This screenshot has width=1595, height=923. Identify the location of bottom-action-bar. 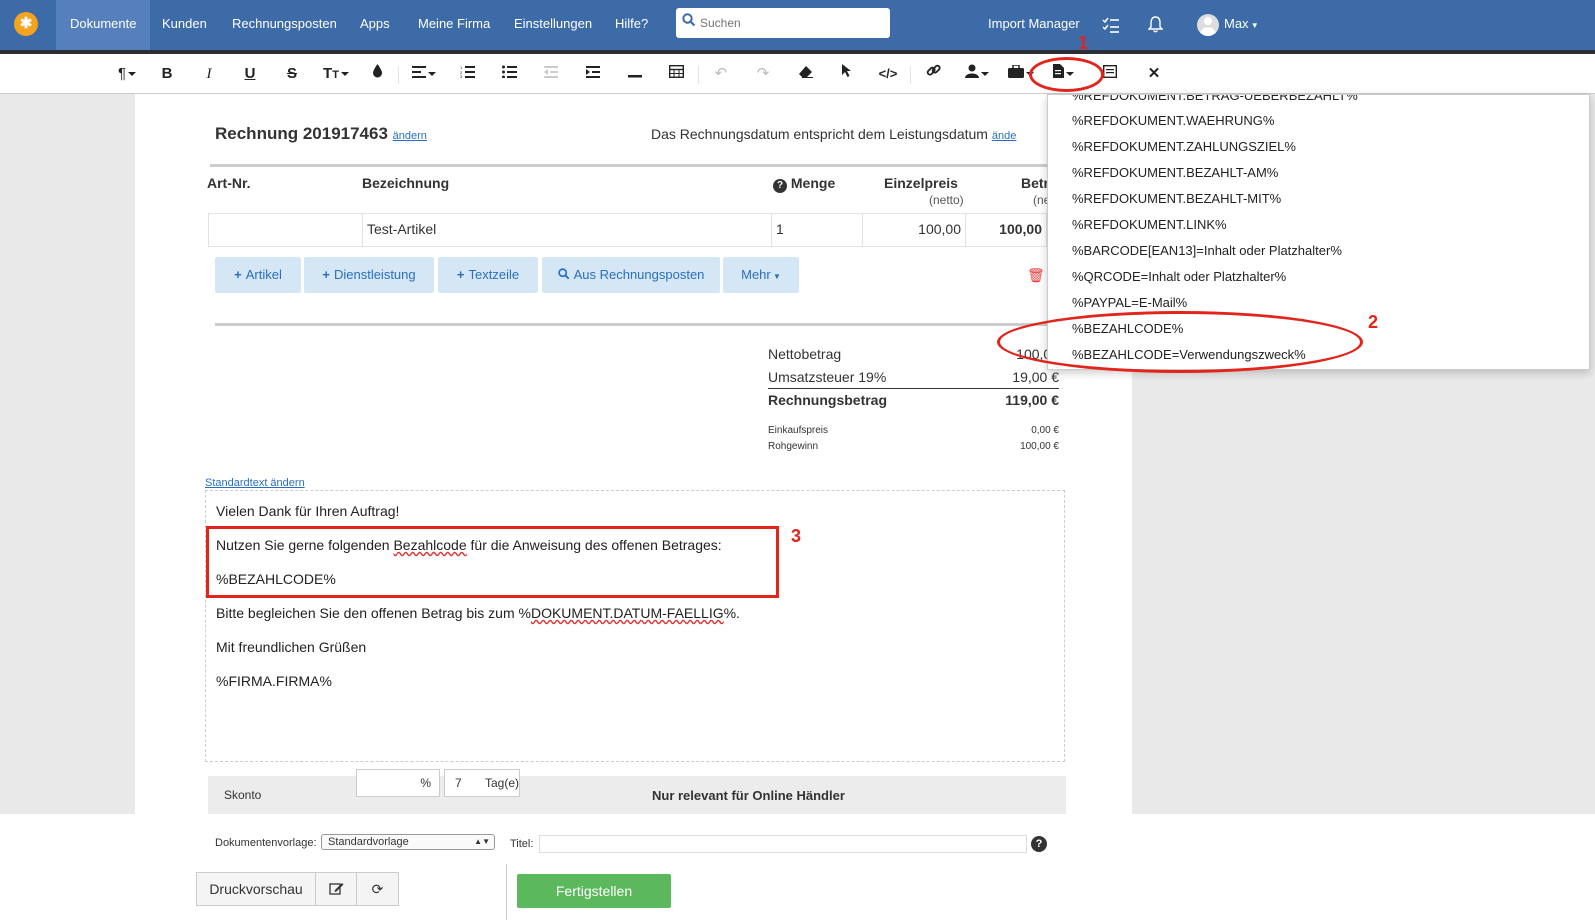
(797, 868).